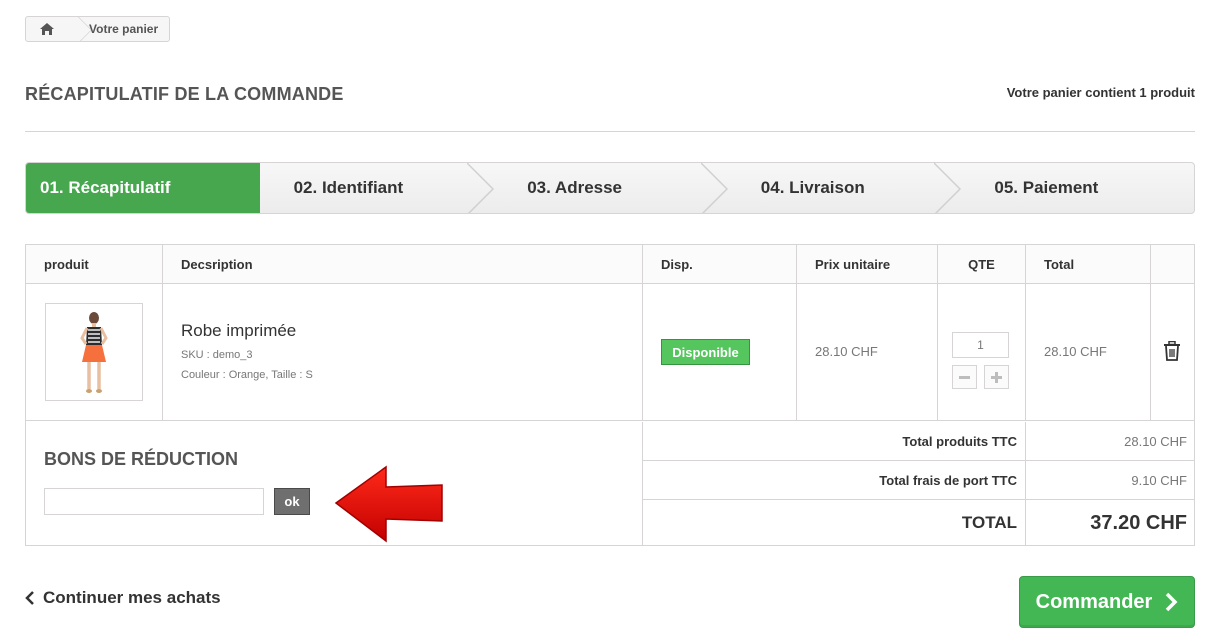  Describe the element at coordinates (846, 351) in the screenshot. I see `unit-price: 28.10 CHF` at that location.